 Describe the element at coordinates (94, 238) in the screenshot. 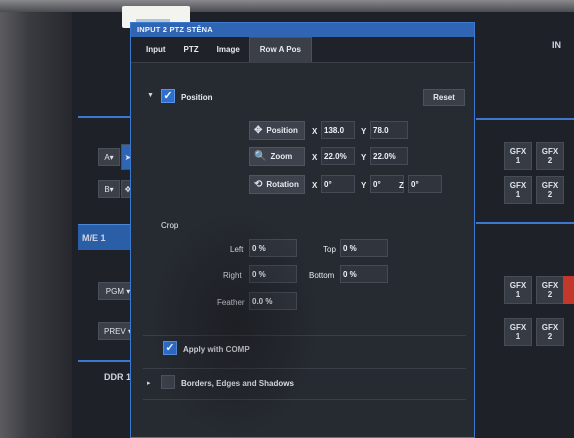

I see `me-1-label: M/E 1` at that location.